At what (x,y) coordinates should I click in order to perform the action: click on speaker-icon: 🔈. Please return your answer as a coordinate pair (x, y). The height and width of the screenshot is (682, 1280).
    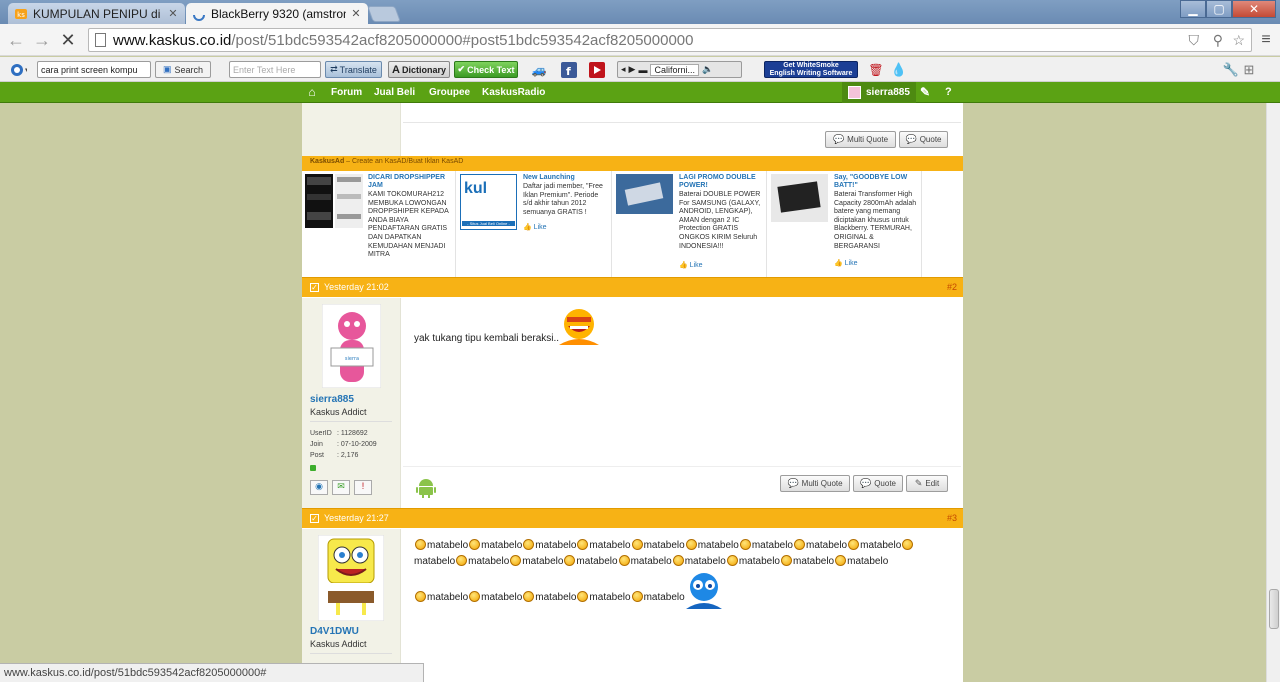
    Looking at the image, I should click on (707, 69).